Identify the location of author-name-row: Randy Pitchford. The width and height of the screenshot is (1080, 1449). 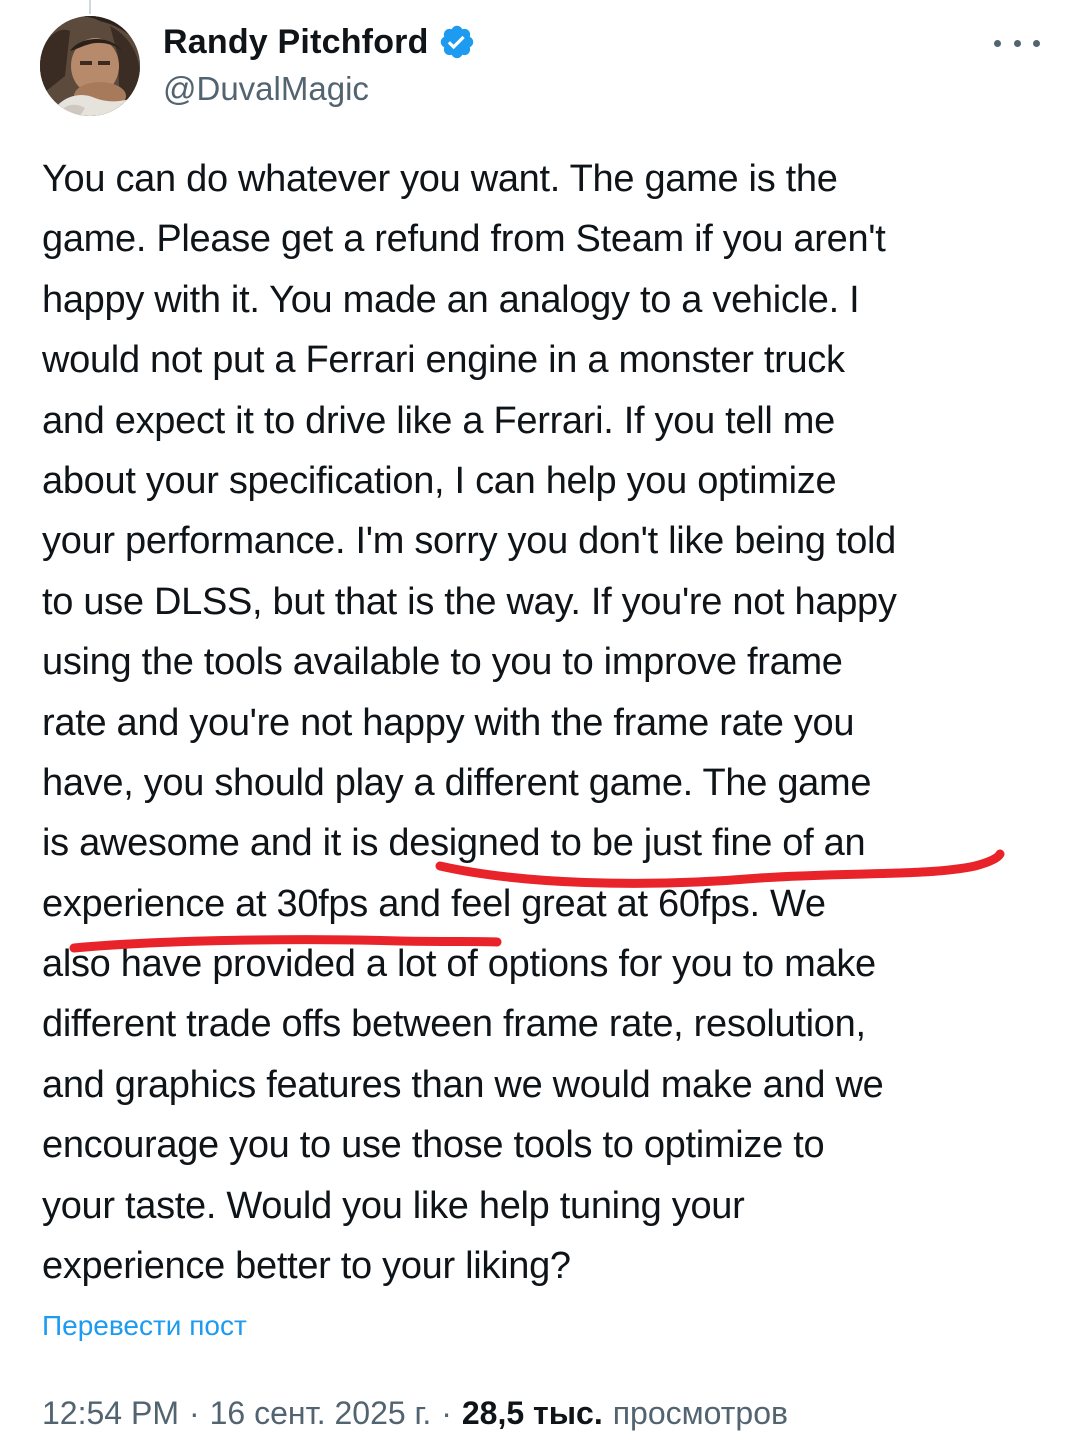
(319, 42).